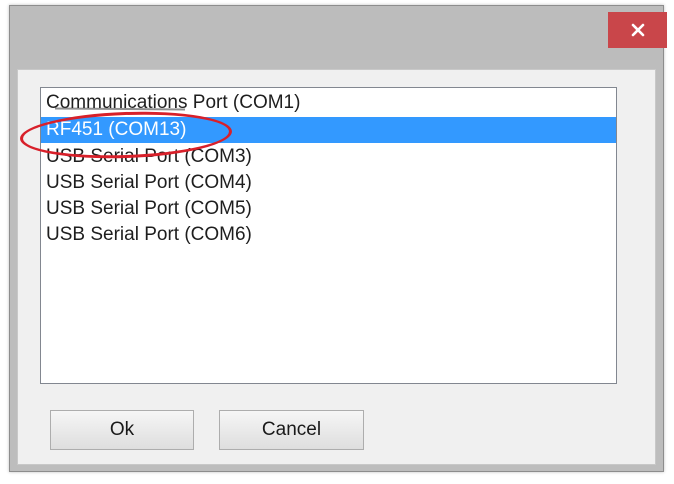  What do you see at coordinates (328, 209) in the screenshot?
I see `list-item-com5: USB Serial Port (COM5)` at bounding box center [328, 209].